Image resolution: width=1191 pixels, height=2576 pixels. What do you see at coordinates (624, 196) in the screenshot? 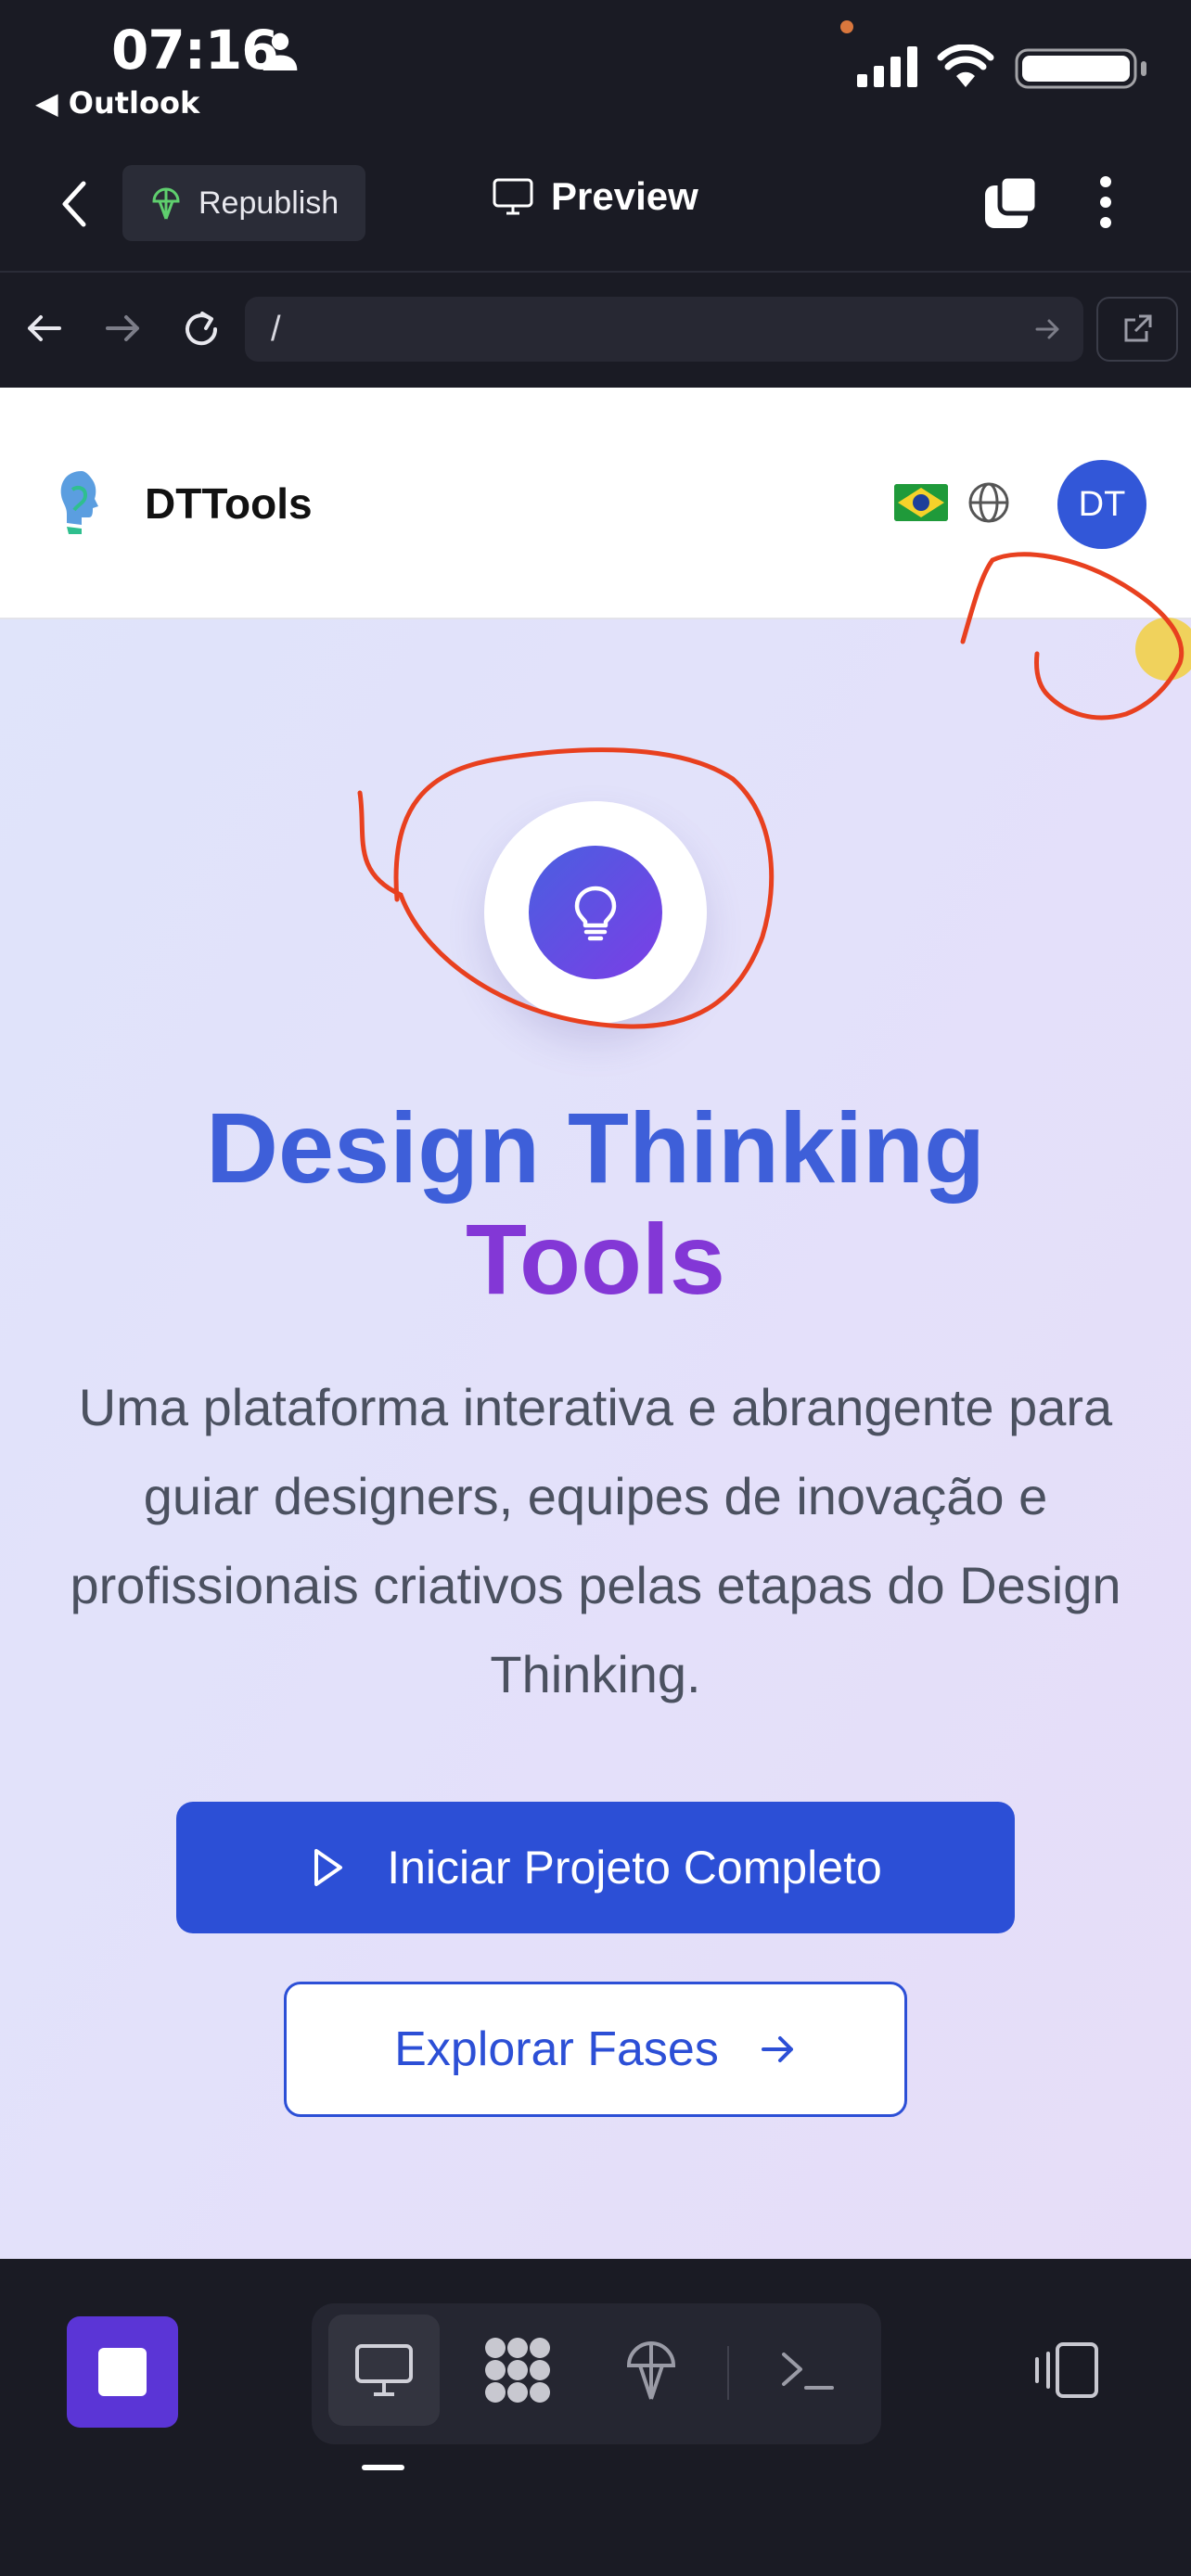
I see `preview-label: Preview` at bounding box center [624, 196].